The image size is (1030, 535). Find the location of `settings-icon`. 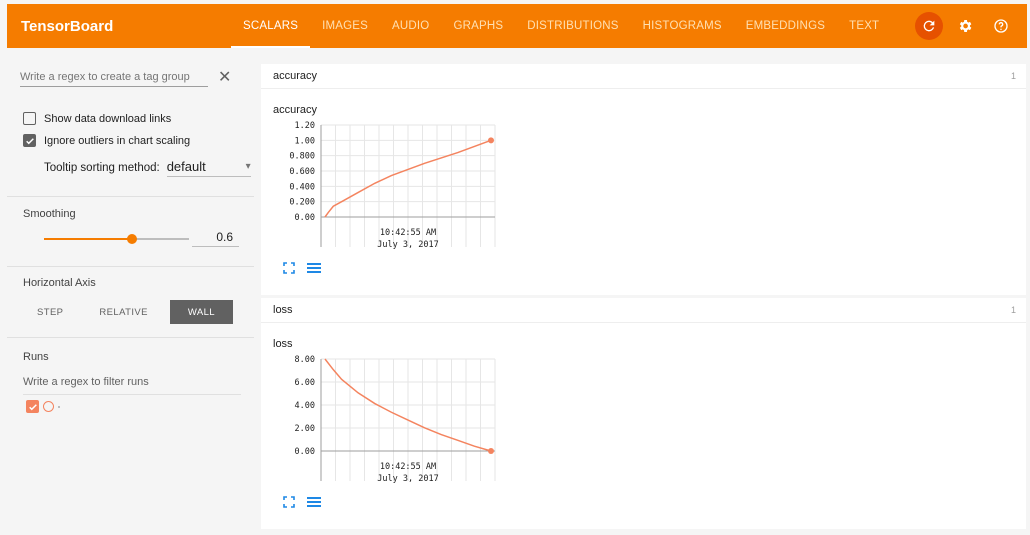

settings-icon is located at coordinates (965, 26).